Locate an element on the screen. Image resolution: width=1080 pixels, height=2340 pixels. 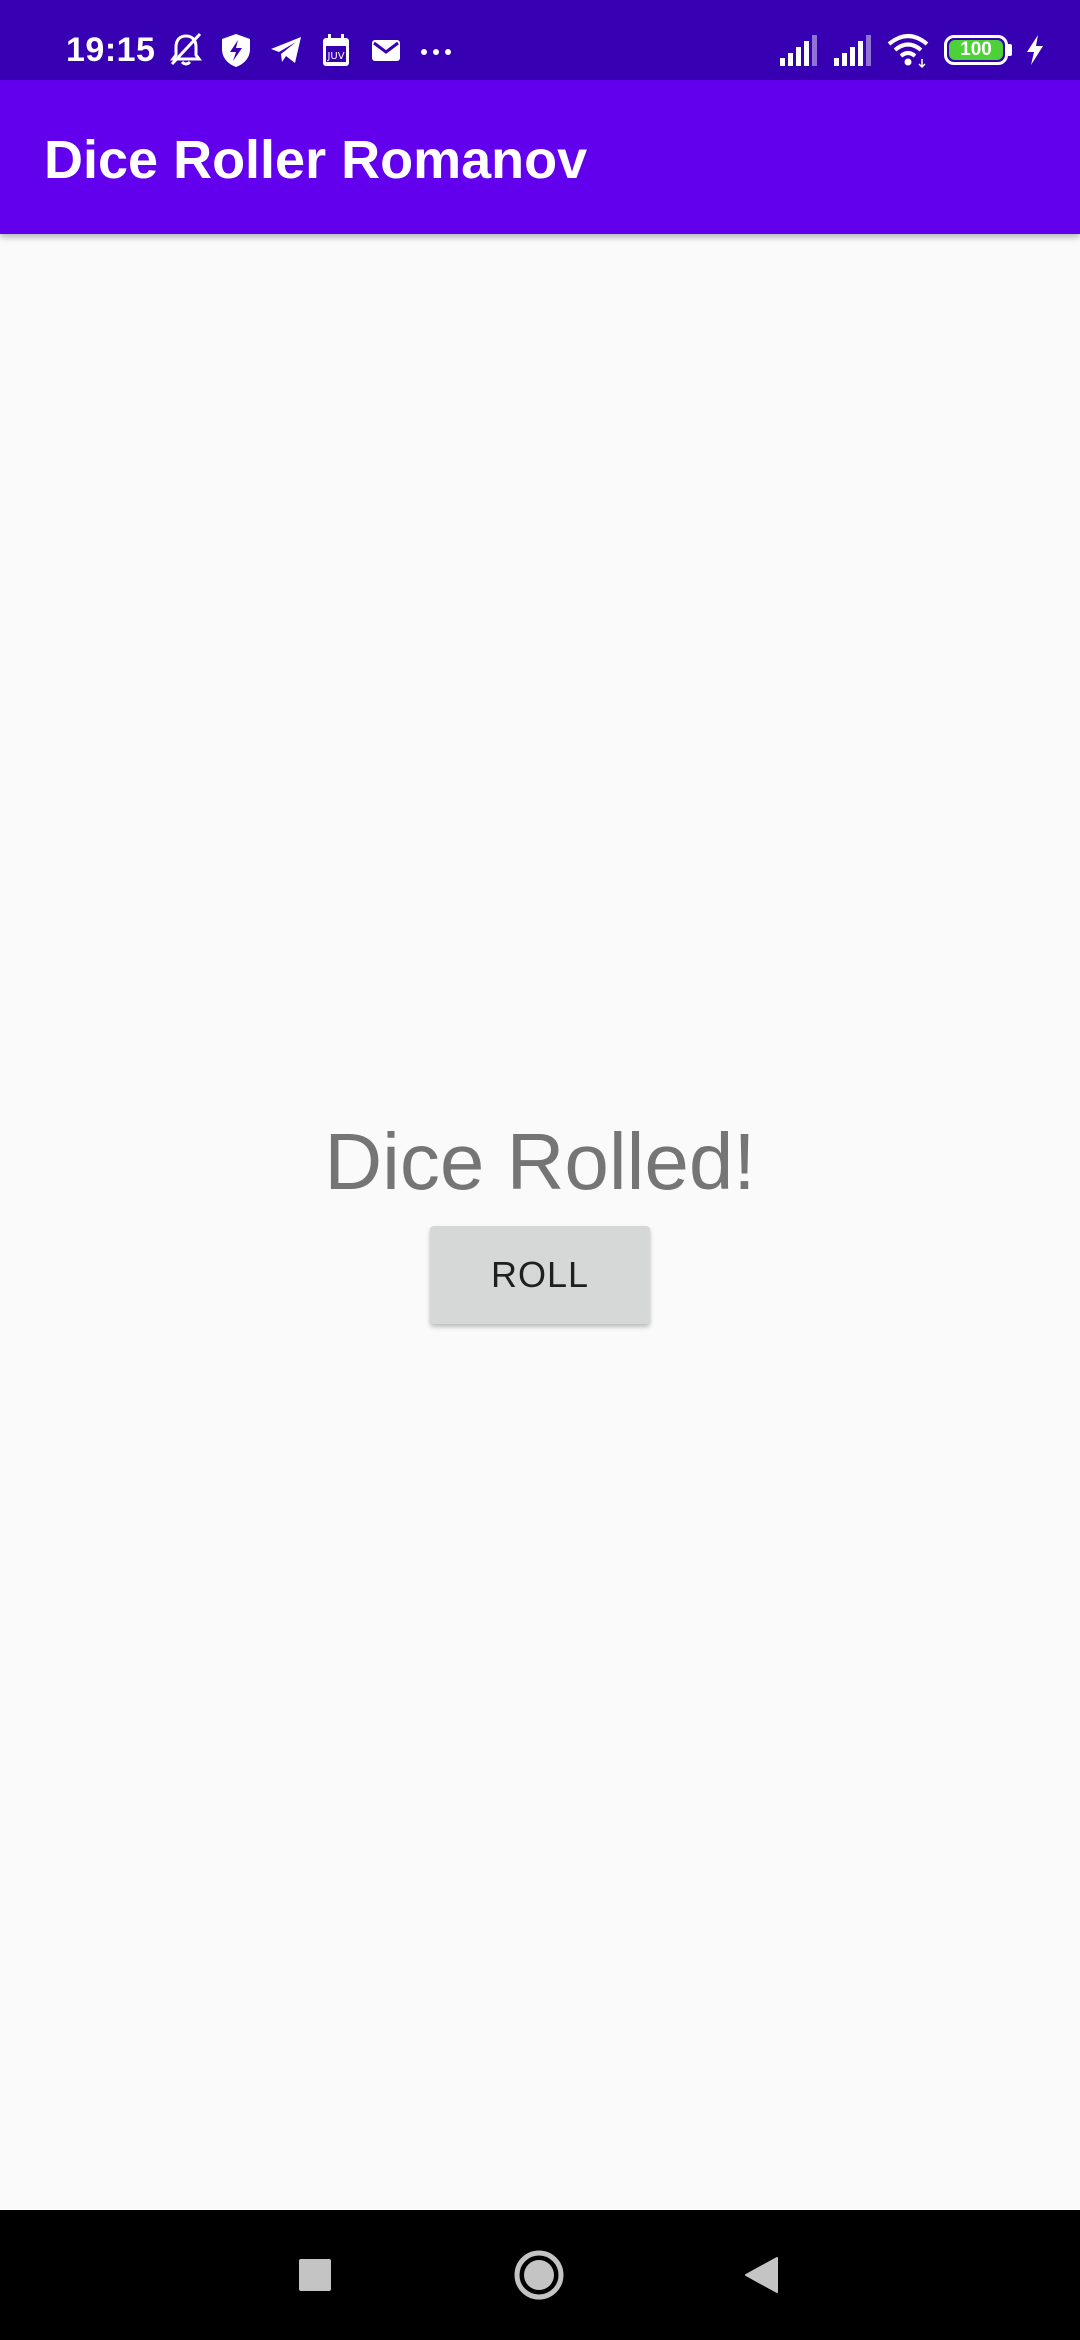
app-bar: Dice Roller Romanov is located at coordinates (540, 157).